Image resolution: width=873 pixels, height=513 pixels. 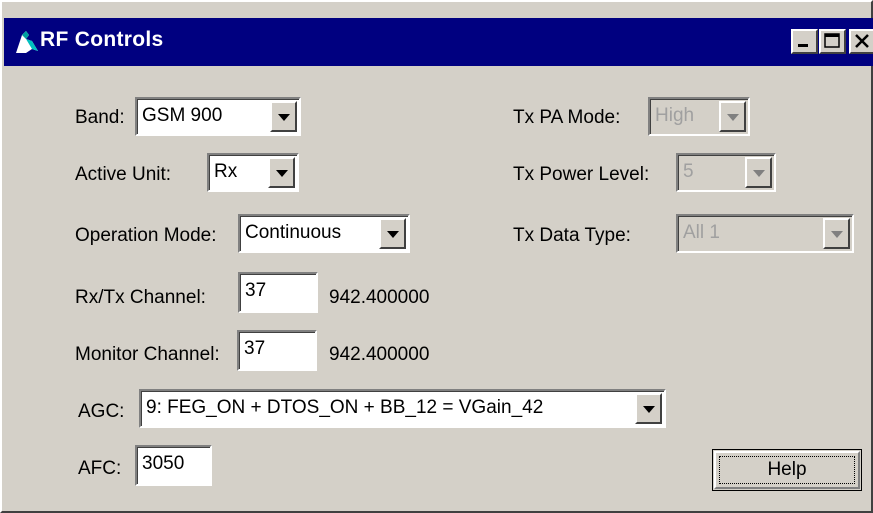 I want to click on help-button-label: Help, so click(x=787, y=469).